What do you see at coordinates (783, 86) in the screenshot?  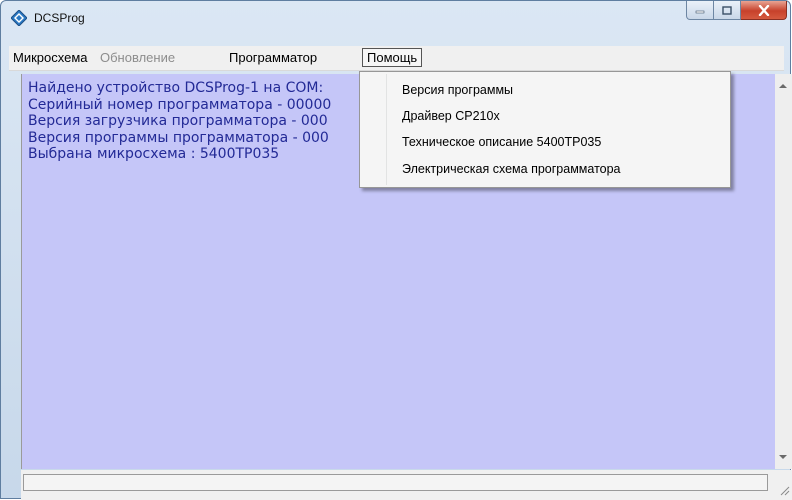 I see `scroll-up-arrow-icon` at bounding box center [783, 86].